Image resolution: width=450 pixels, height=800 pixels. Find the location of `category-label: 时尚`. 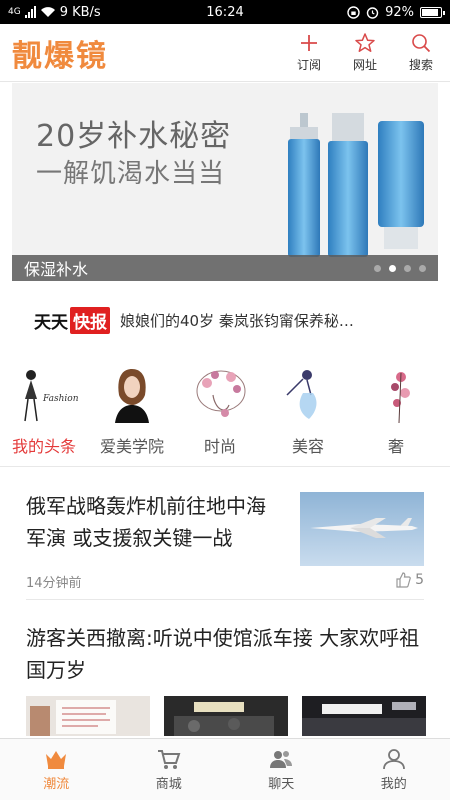

category-label: 时尚 is located at coordinates (219, 446).